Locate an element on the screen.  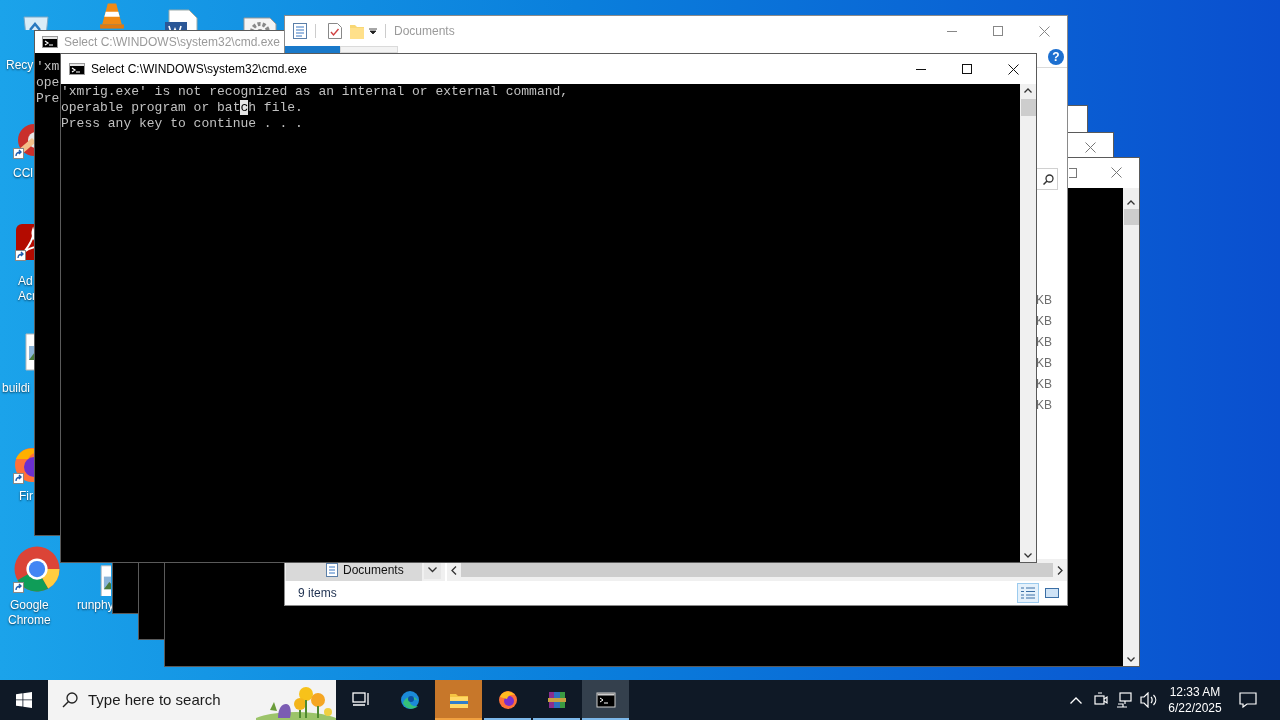
icon-label: Fir is located at coordinates (26, 496).